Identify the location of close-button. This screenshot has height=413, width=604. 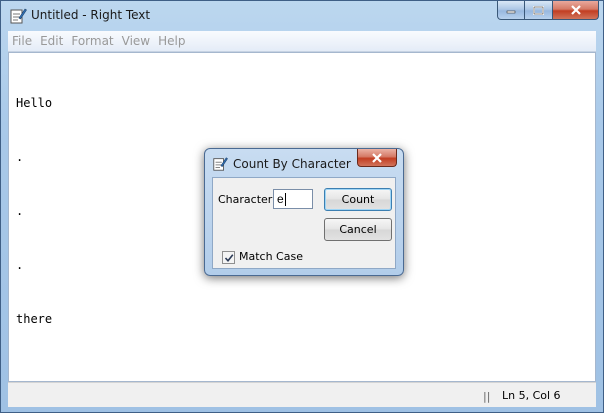
(576, 10).